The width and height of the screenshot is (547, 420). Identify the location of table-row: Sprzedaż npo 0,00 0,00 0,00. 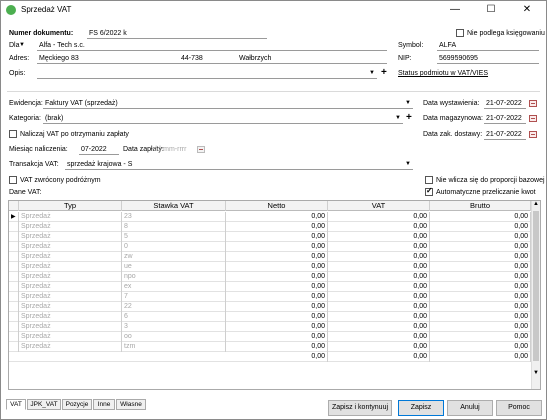
(270, 277).